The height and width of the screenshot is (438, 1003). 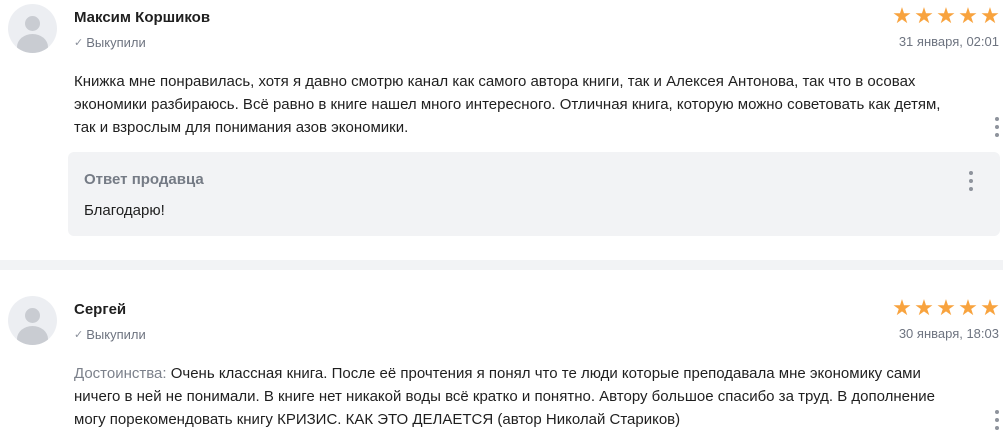 I want to click on review-author: Максим Коршиков, so click(x=142, y=17).